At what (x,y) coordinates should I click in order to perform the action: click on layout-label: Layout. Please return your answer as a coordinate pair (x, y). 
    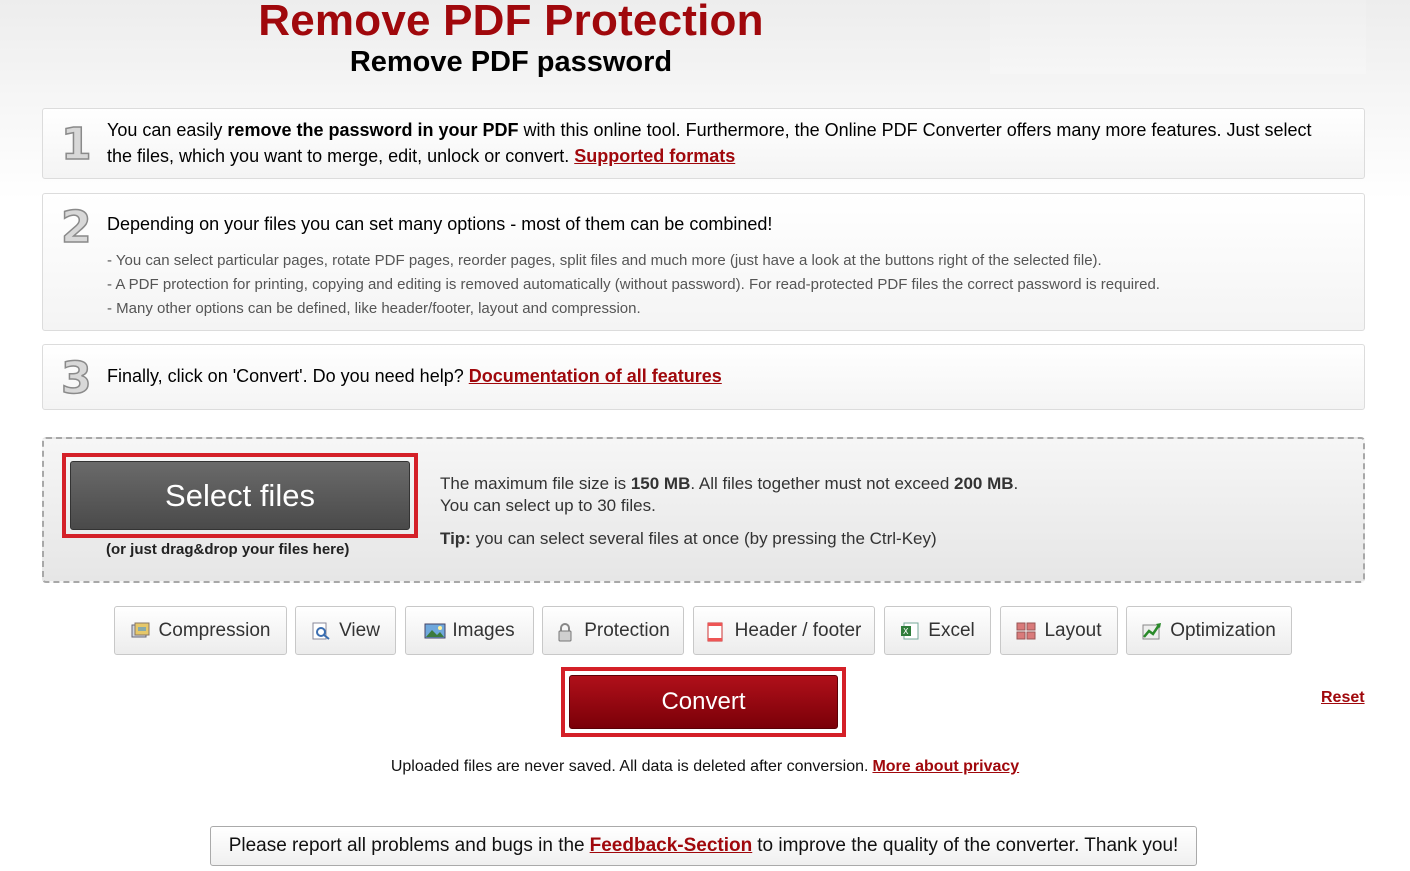
    Looking at the image, I should click on (1073, 630).